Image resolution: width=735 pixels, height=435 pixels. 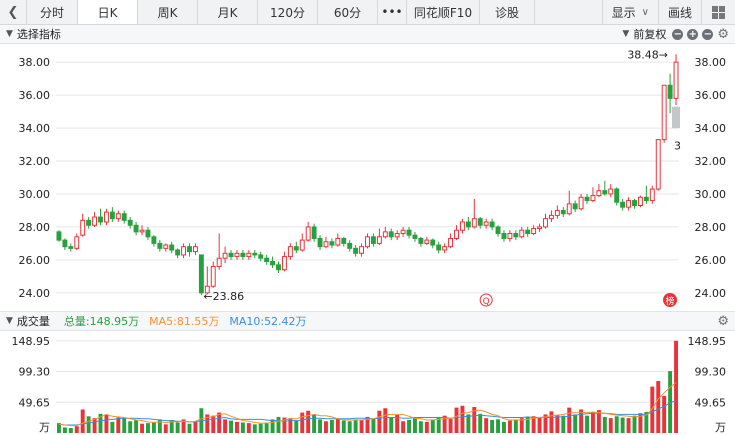 What do you see at coordinates (9, 34) in the screenshot?
I see `collapse-chevron-icon: ▼` at bounding box center [9, 34].